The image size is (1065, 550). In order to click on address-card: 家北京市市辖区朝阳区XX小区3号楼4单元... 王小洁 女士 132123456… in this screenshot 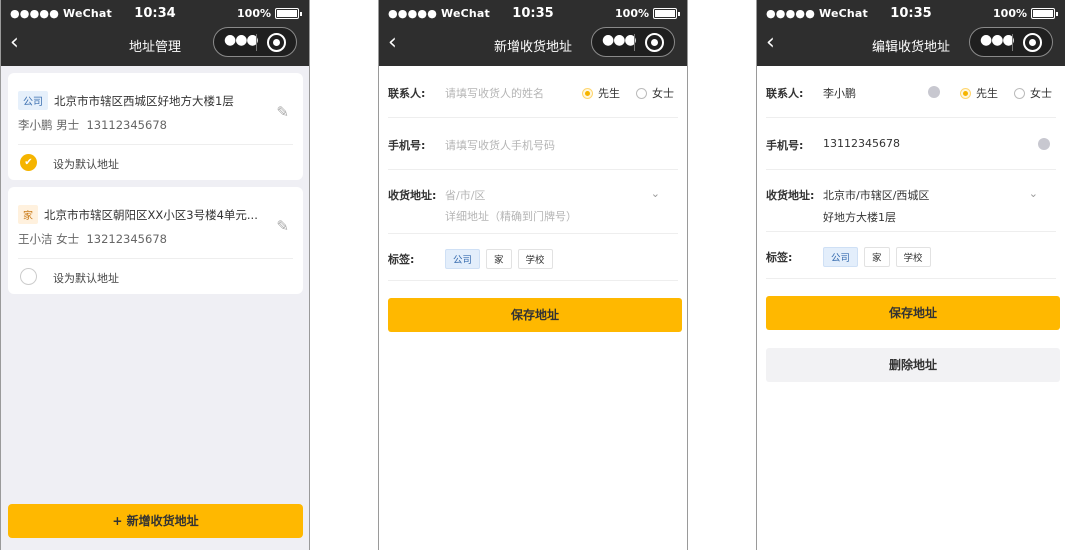, I will do `click(155, 240)`.